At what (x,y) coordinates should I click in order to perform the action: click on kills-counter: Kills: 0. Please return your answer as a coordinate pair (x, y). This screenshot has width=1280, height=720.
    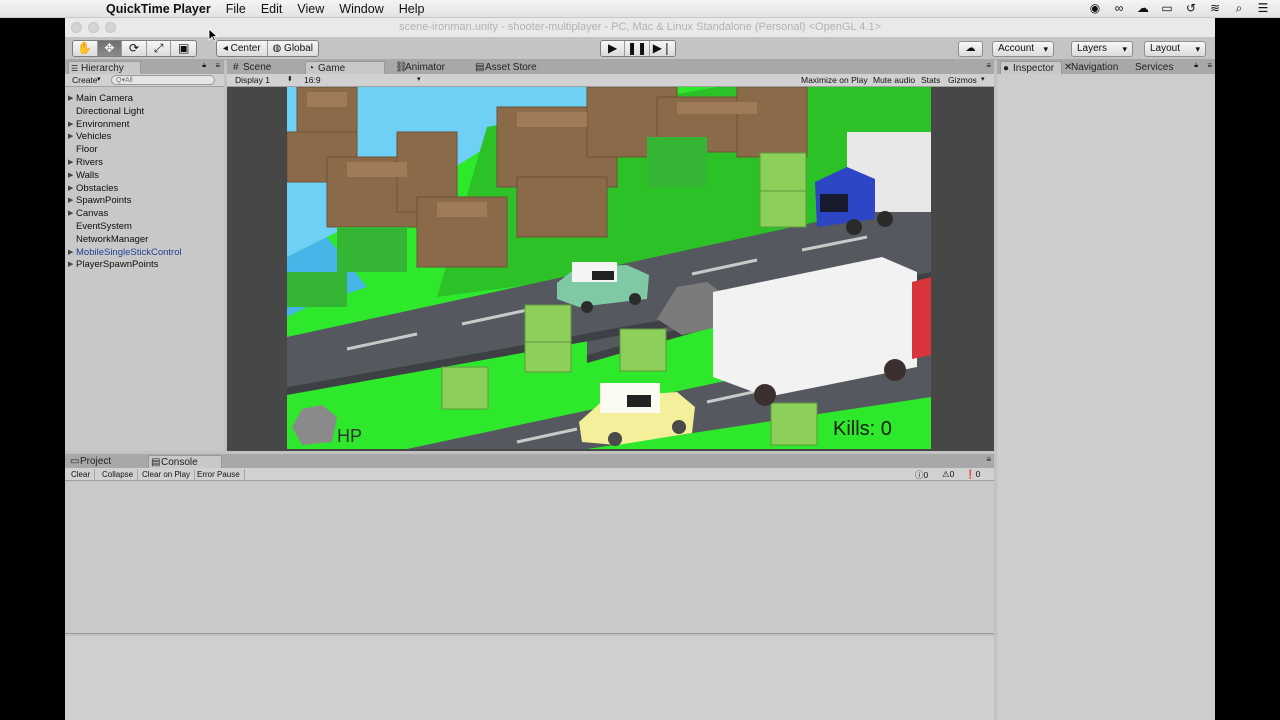
    Looking at the image, I should click on (862, 429).